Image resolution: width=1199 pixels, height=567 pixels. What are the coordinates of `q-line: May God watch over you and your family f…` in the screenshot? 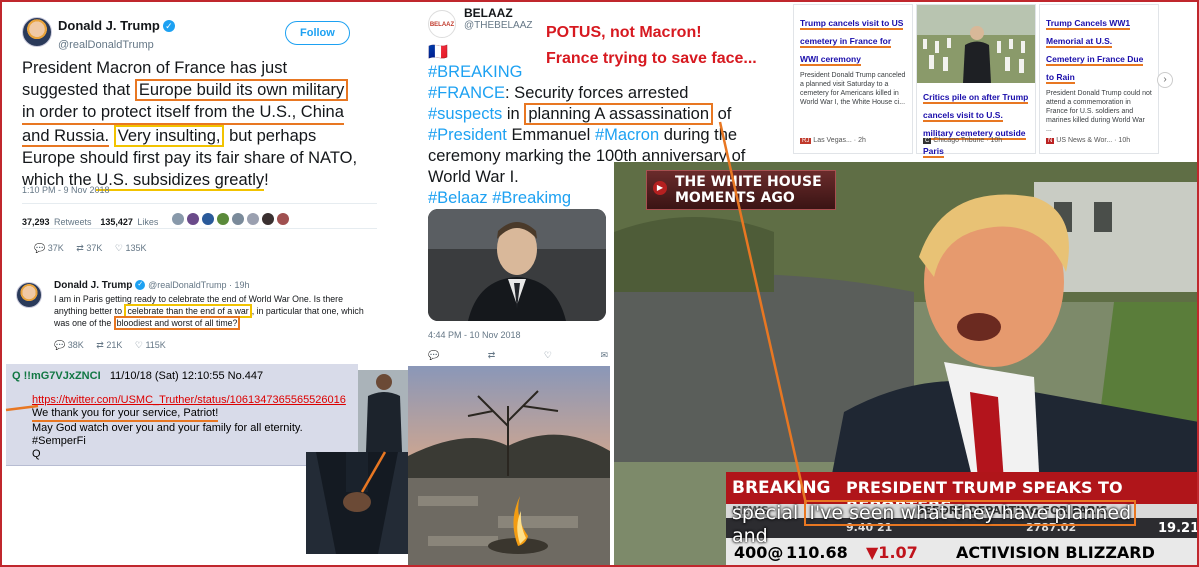 It's located at (167, 428).